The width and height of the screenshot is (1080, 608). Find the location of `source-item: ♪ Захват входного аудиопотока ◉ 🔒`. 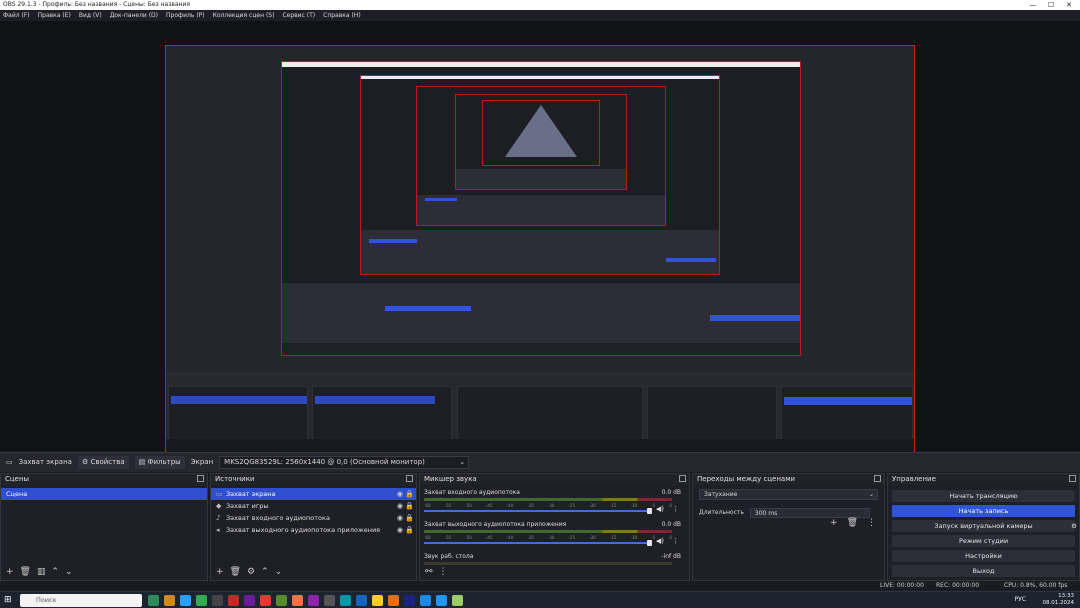

source-item: ♪ Захват входного аудиопотока ◉ 🔒 is located at coordinates (313, 518).